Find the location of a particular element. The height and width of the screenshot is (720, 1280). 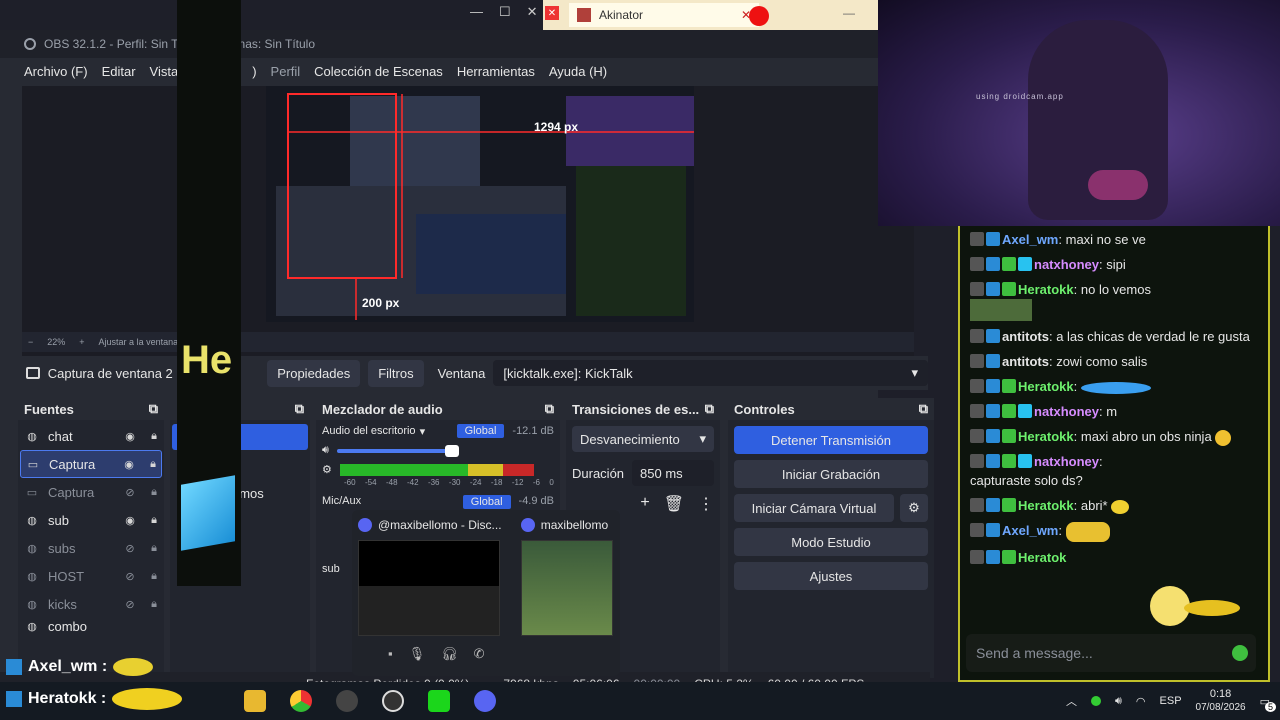

source-item-host: ◍ HOST ⊘ 🔒︎ is located at coordinates (91, 576).